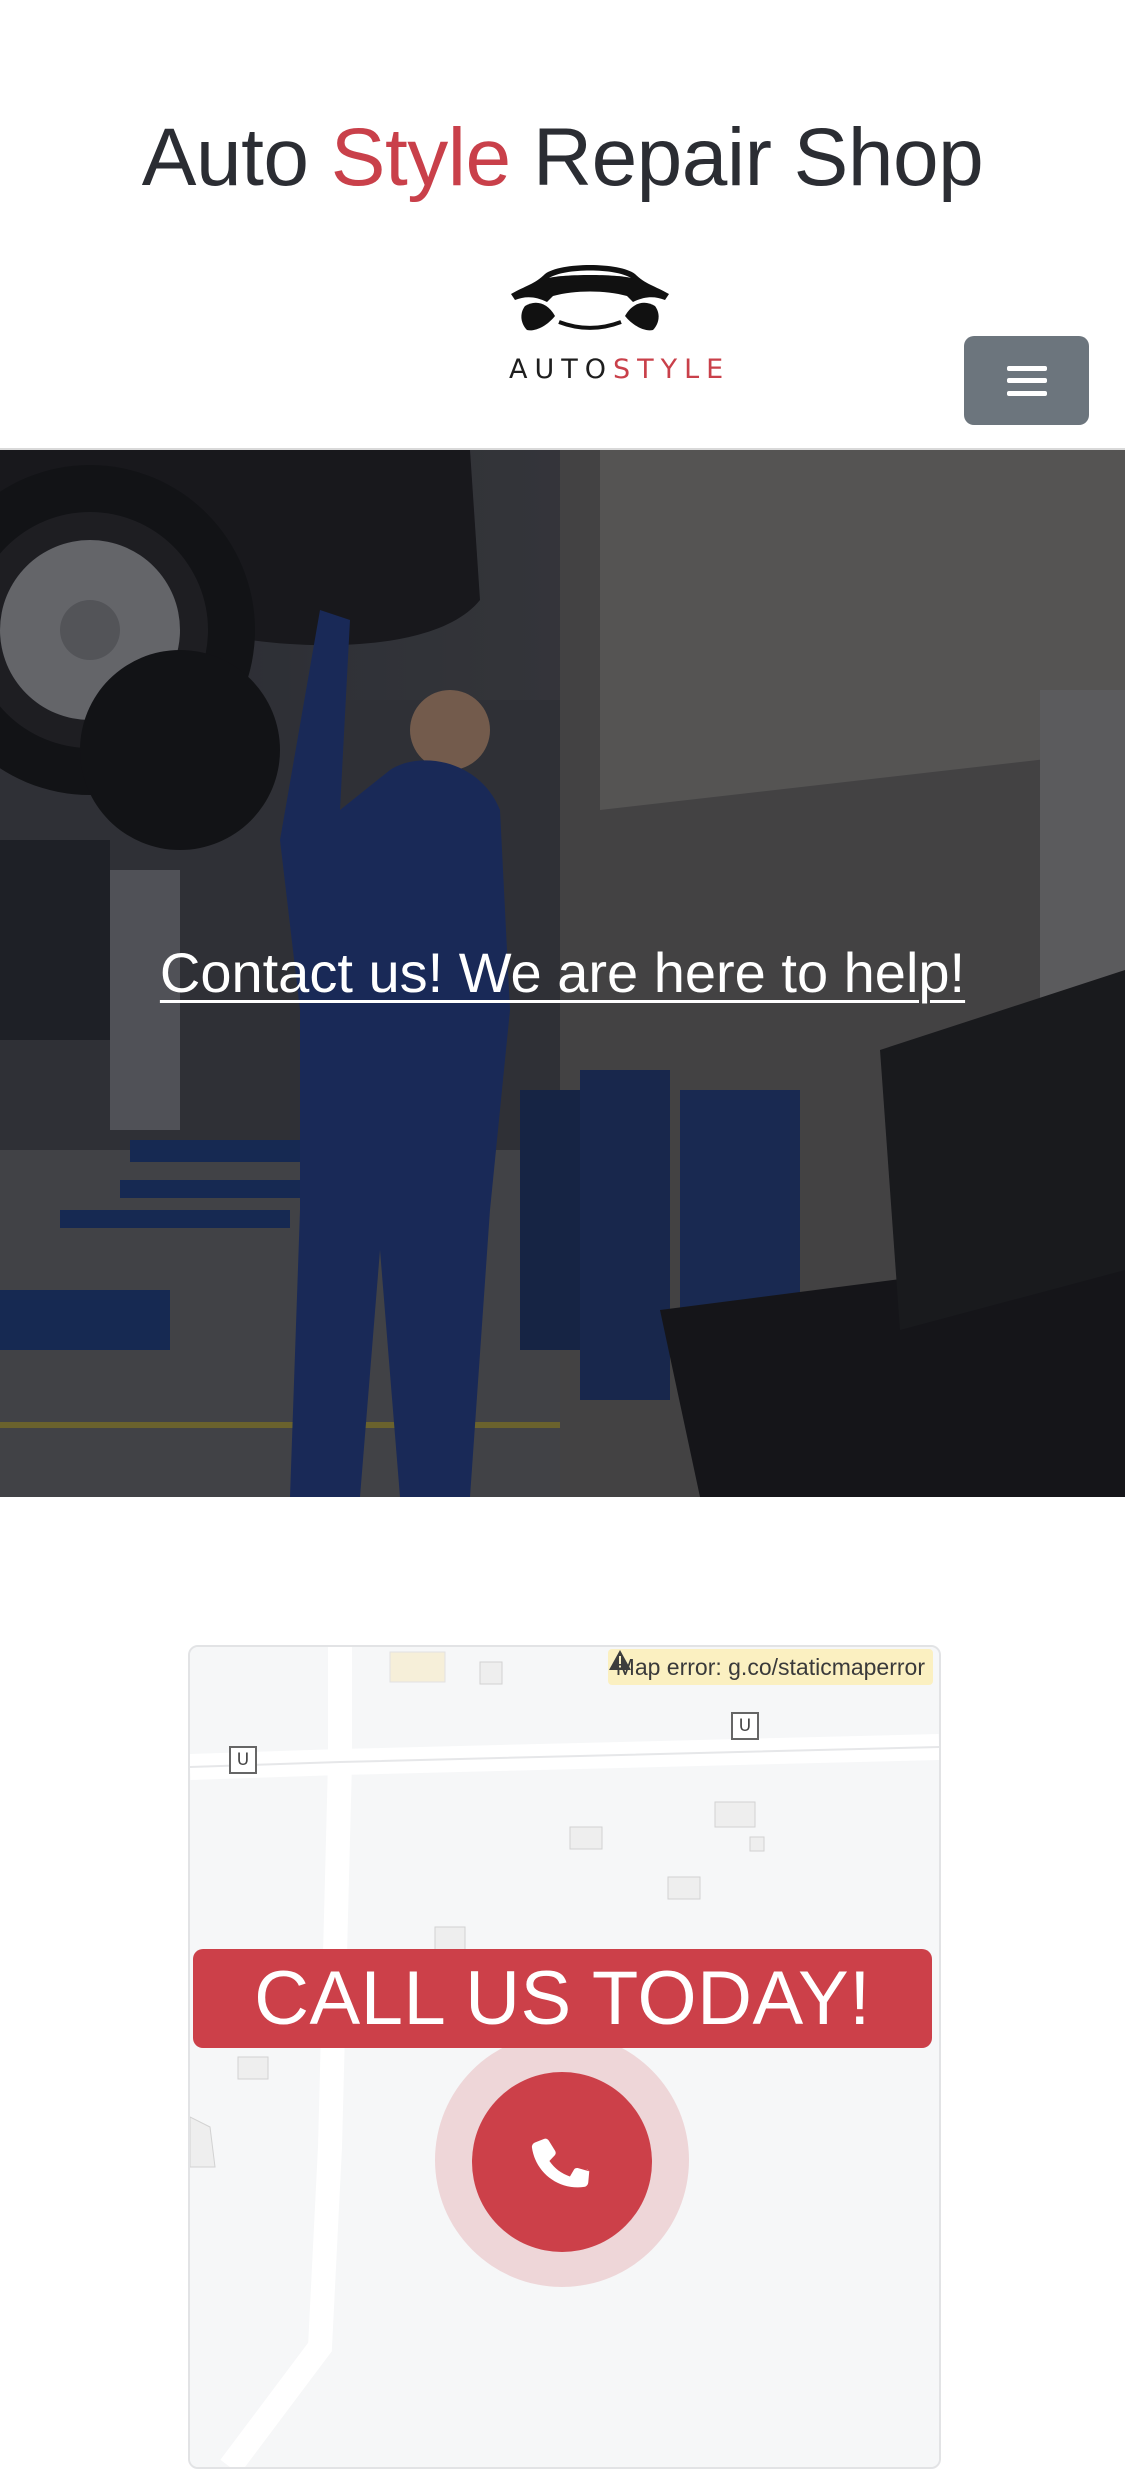  I want to click on marker-u-label-left: U, so click(243, 1760).